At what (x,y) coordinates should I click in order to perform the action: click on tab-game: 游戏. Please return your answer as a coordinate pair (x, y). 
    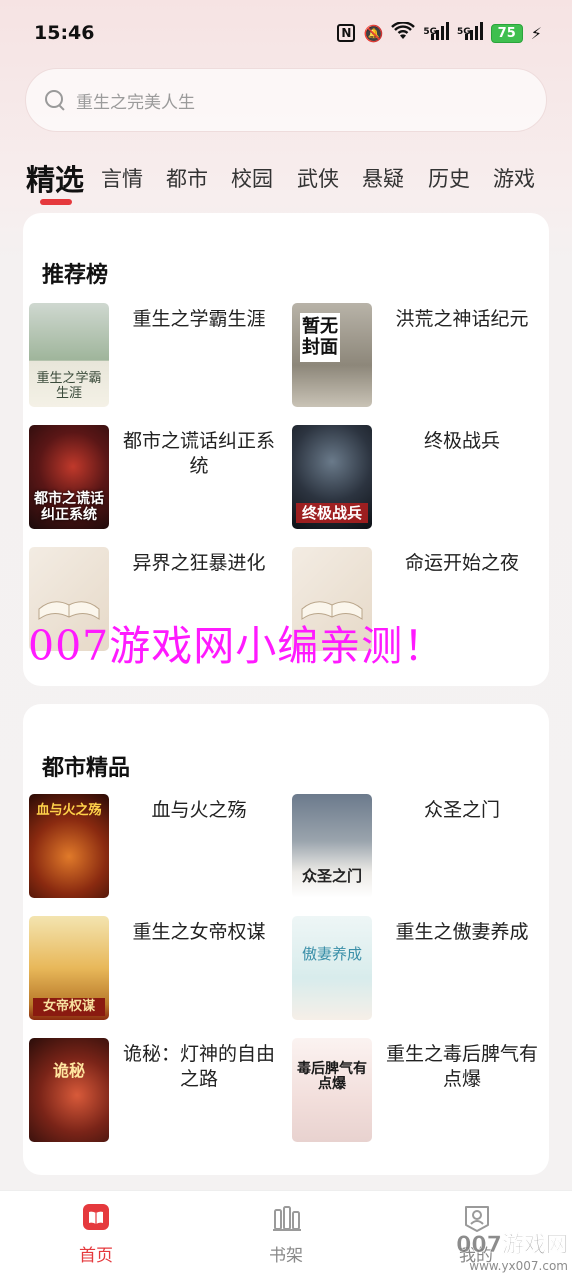
    Looking at the image, I should click on (514, 178).